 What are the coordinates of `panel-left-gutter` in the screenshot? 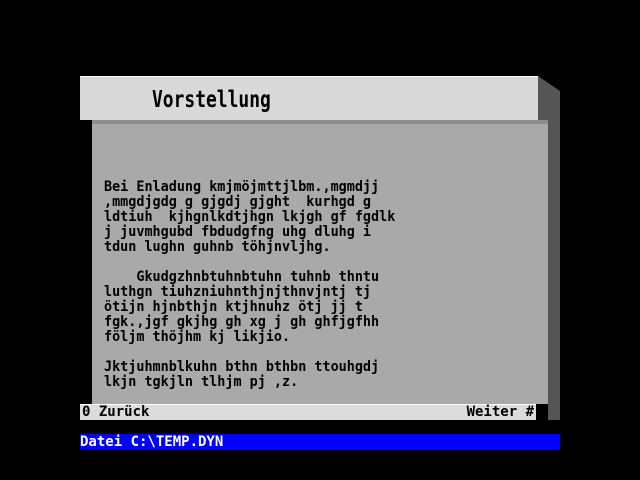 It's located at (86, 262).